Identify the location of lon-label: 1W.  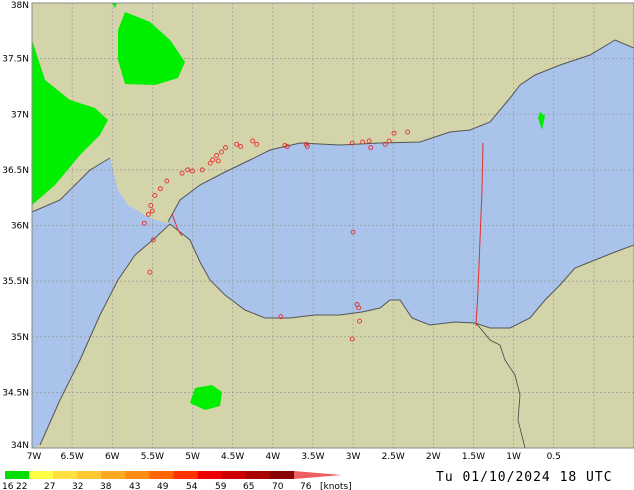
(513, 457).